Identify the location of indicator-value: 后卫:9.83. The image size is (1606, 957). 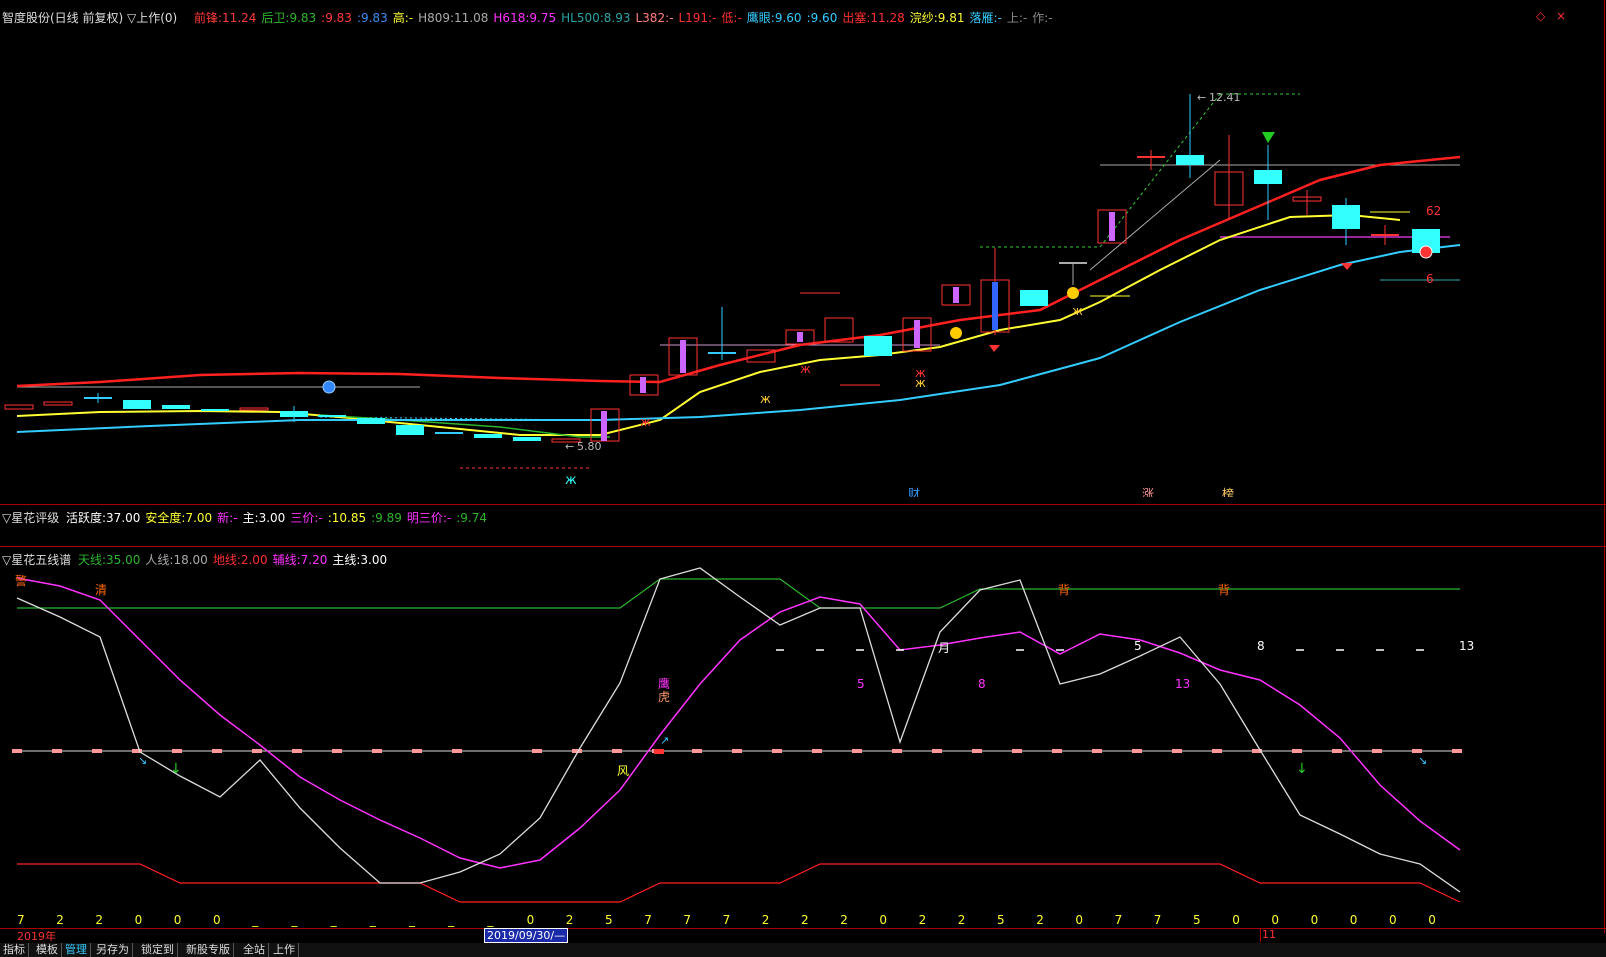
(289, 18).